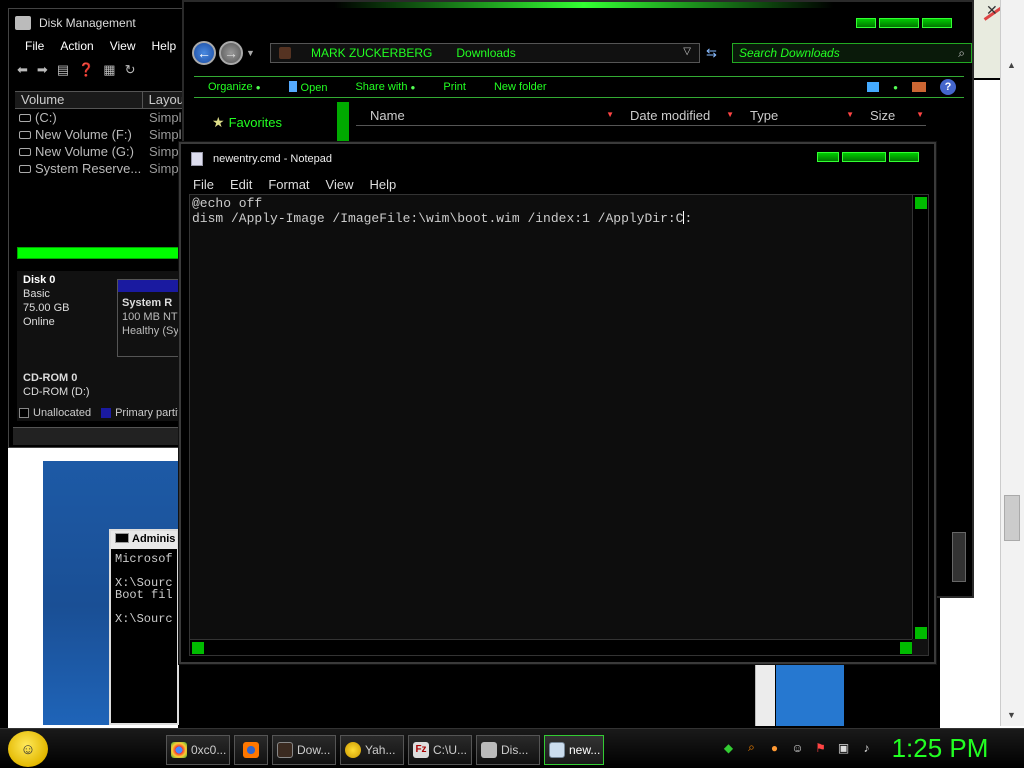 The height and width of the screenshot is (768, 1024). I want to click on scroll-down-icon: ▼, so click(1011, 715).